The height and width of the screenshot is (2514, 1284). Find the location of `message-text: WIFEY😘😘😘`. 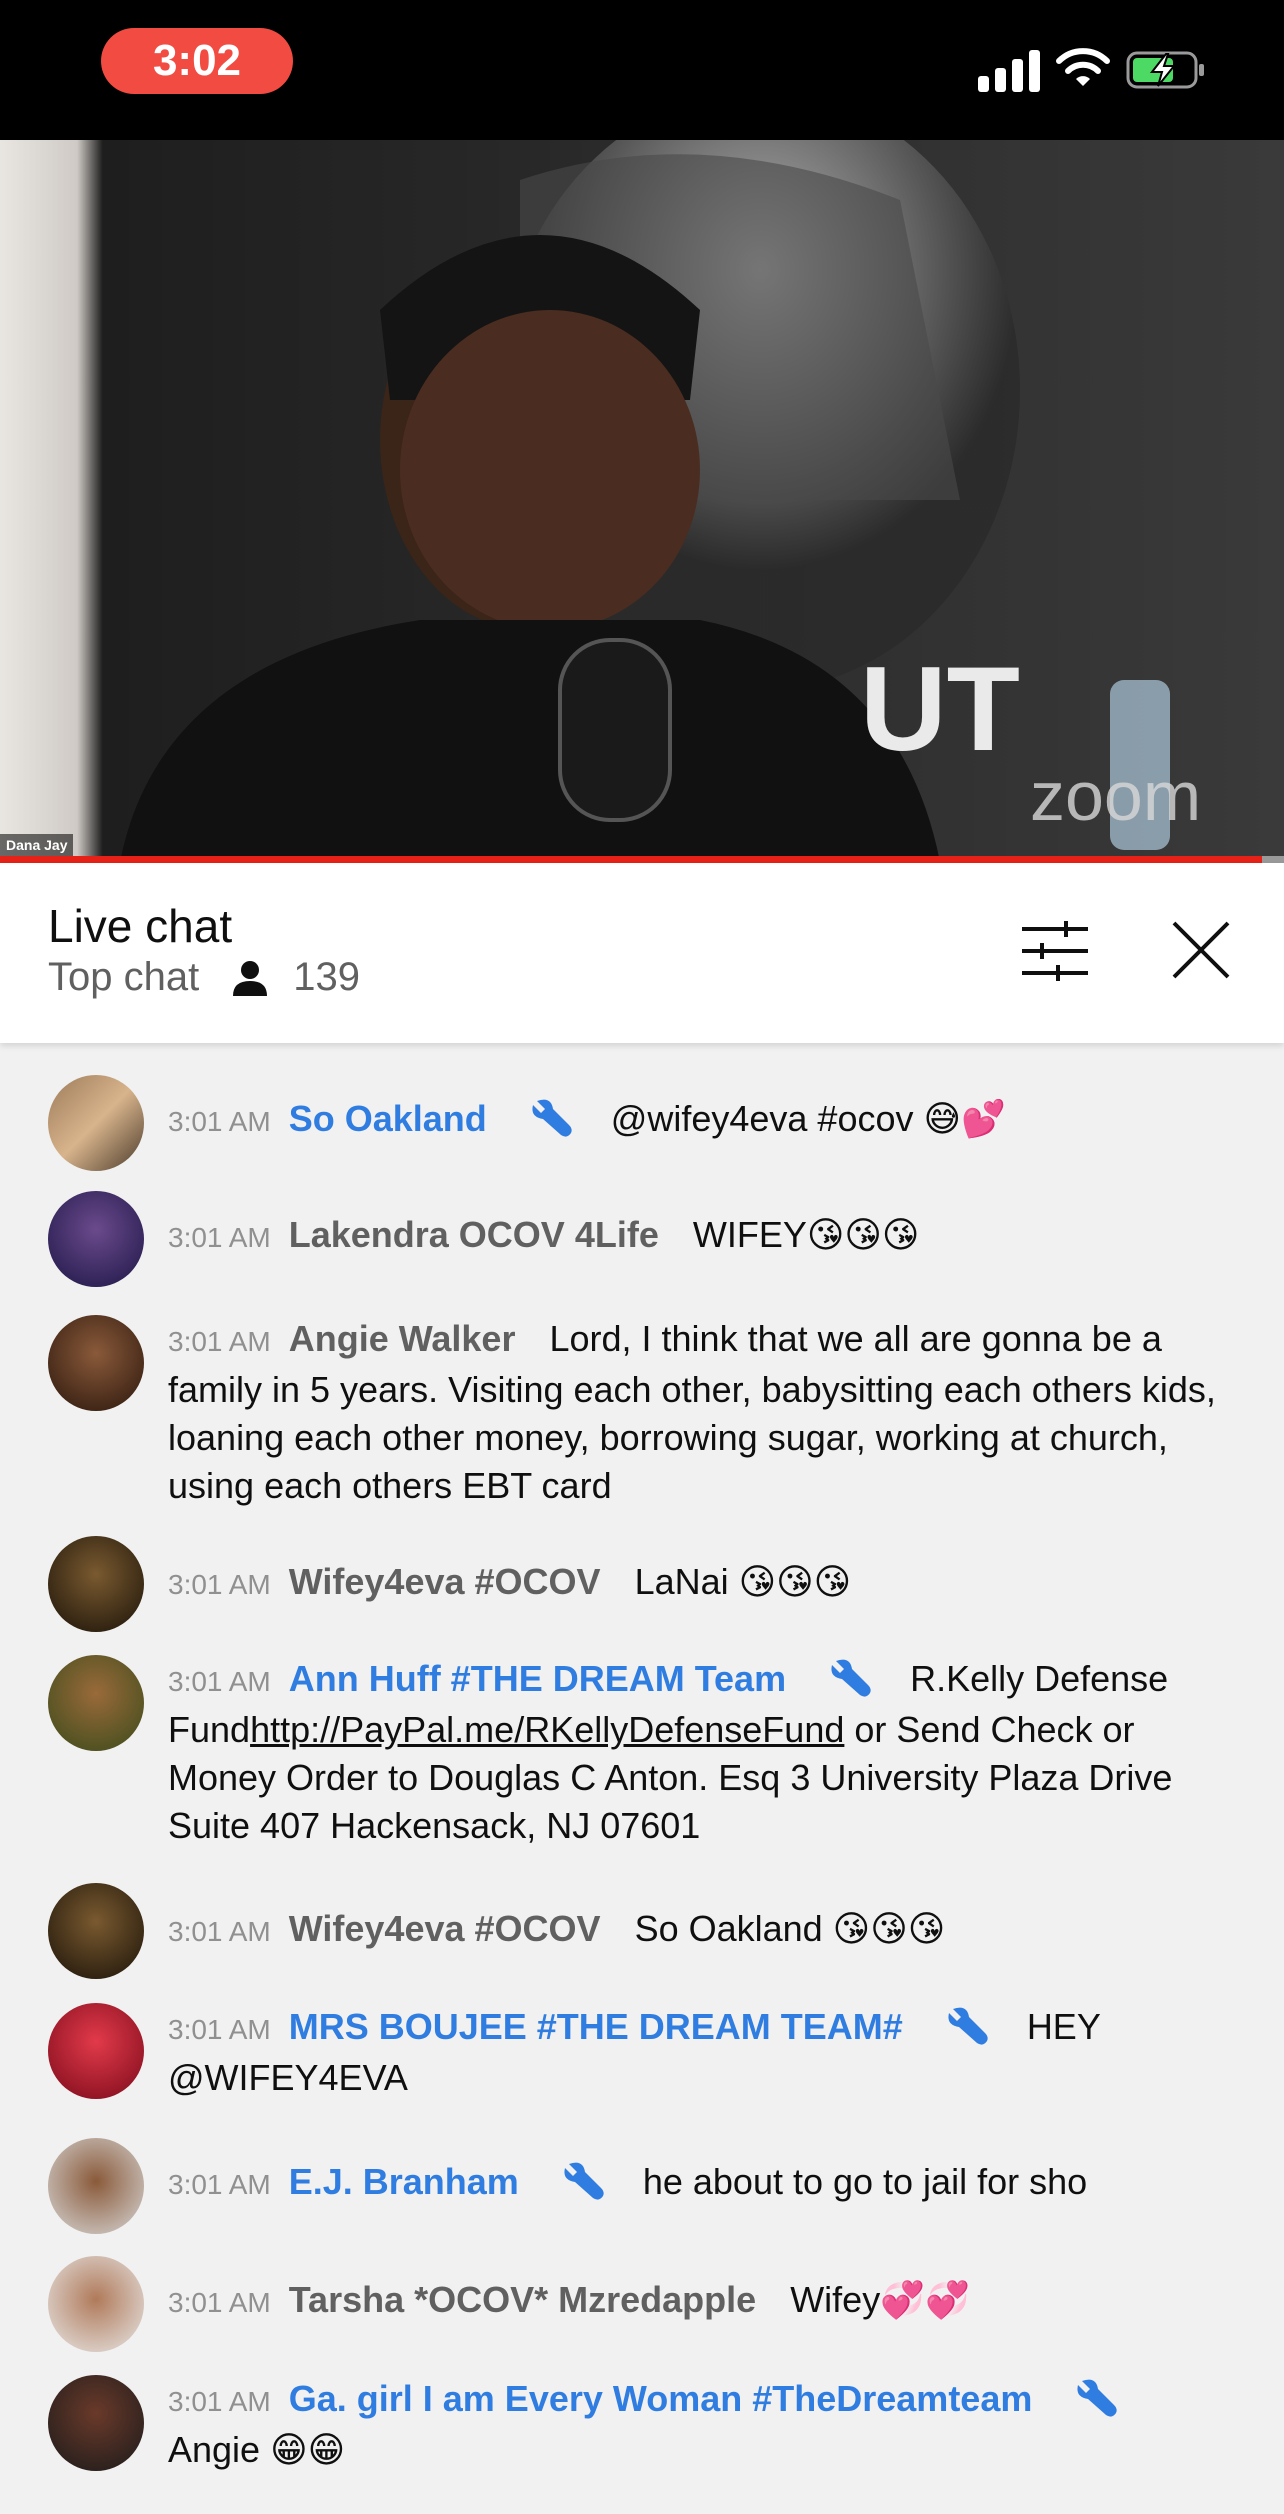

message-text: WIFEY😘😘😘 is located at coordinates (806, 1234).